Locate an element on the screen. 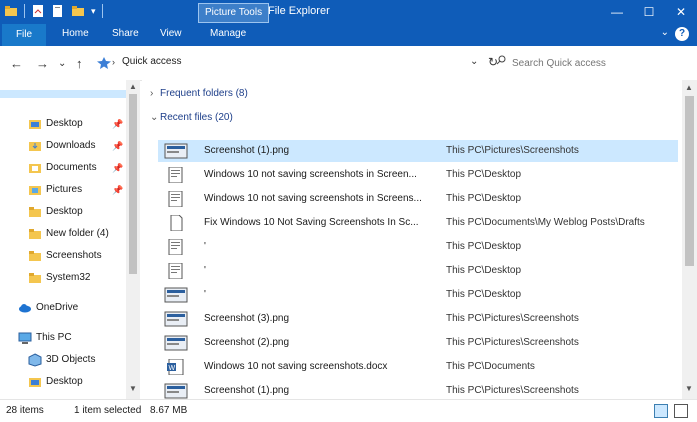 This screenshot has height=422, width=697. sidebar-item-onedrive: OneDrive is located at coordinates (63, 308).